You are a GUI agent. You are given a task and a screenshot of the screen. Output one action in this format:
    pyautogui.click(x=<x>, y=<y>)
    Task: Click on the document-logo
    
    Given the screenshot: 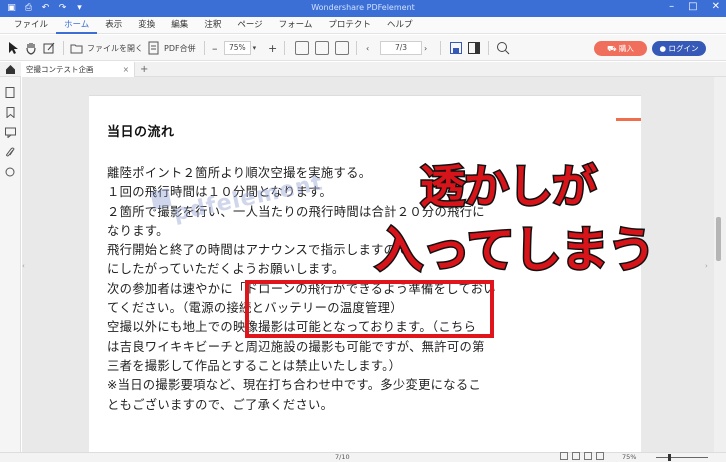 What is the action you would take?
    pyautogui.click(x=628, y=119)
    